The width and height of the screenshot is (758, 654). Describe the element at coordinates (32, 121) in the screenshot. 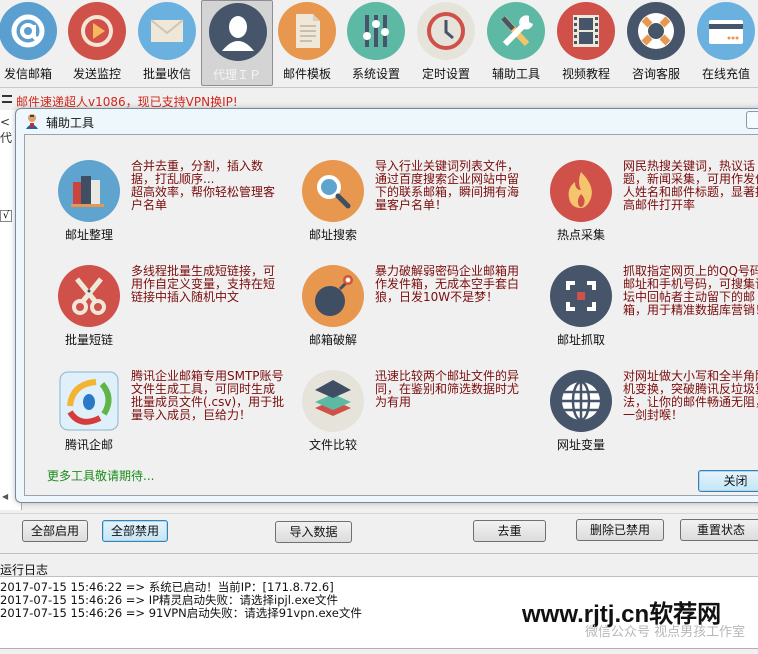

I see `app-user-icon` at that location.